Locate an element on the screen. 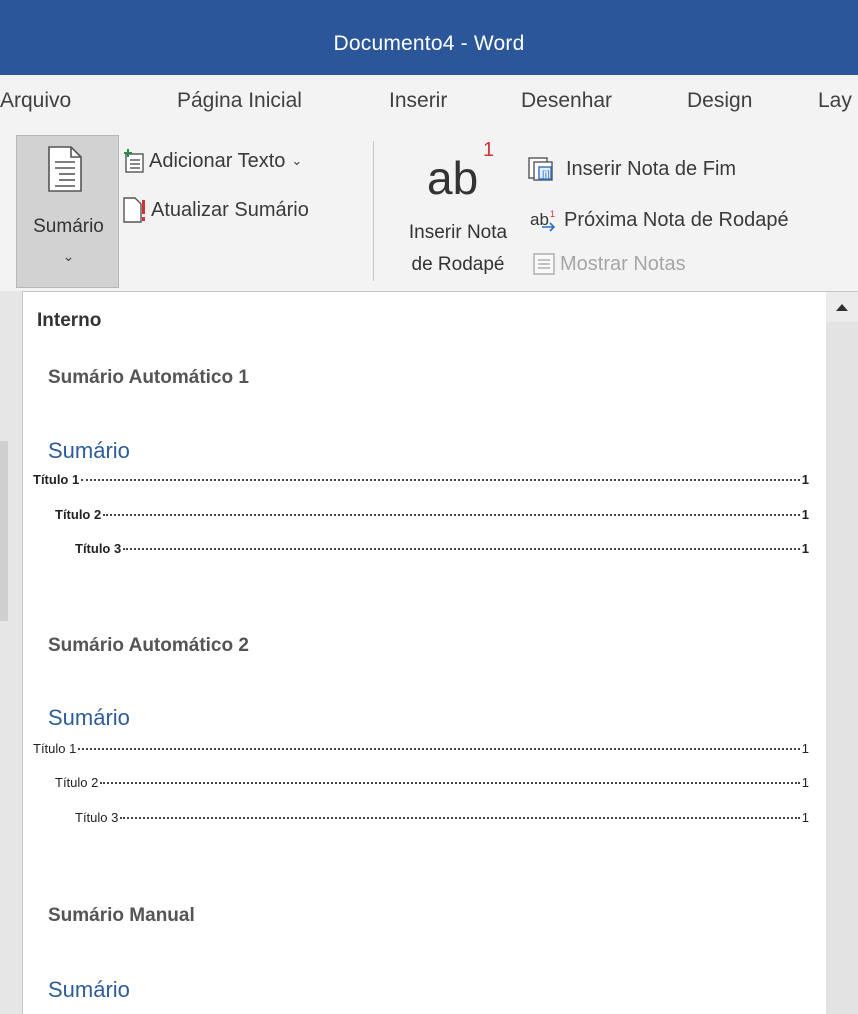 The height and width of the screenshot is (1014, 858). add-text-icon is located at coordinates (134, 161).